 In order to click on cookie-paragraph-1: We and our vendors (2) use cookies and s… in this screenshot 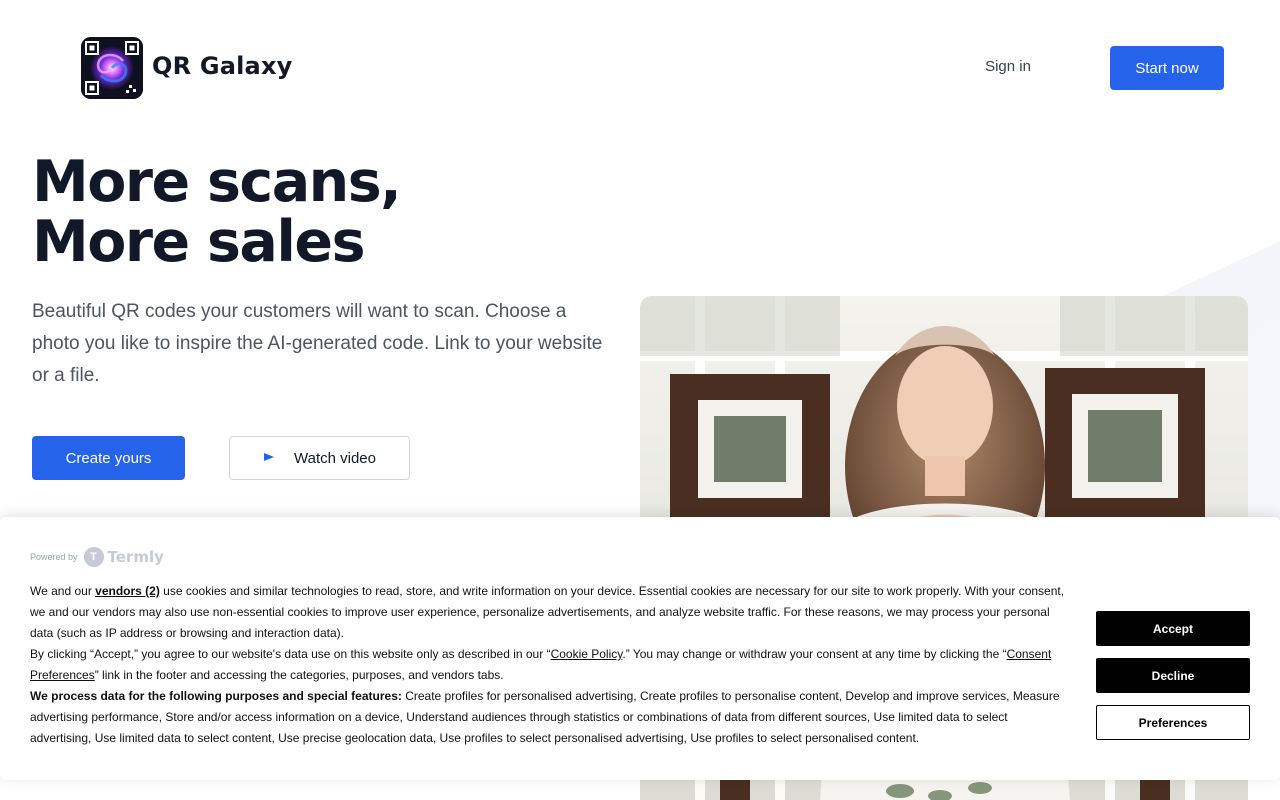, I will do `click(550, 612)`.